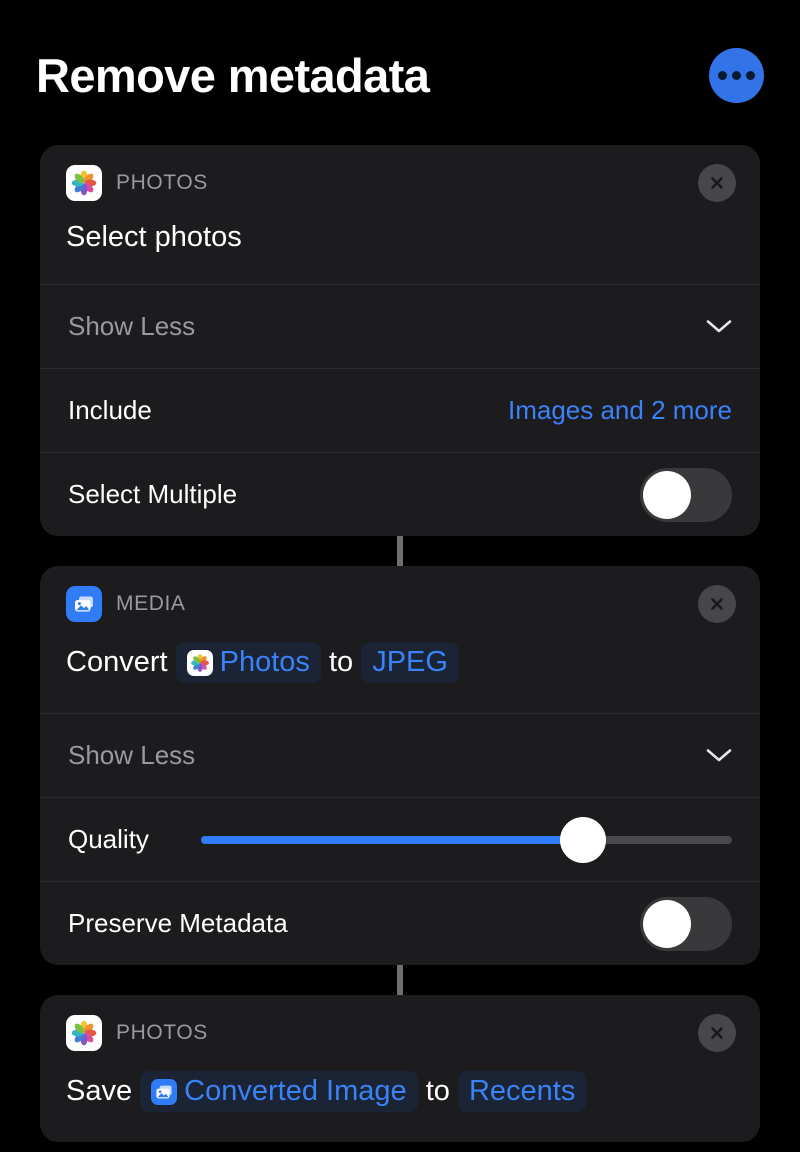 This screenshot has height=1152, width=800. I want to click on show-less-row-photos: Show Less, so click(400, 326).